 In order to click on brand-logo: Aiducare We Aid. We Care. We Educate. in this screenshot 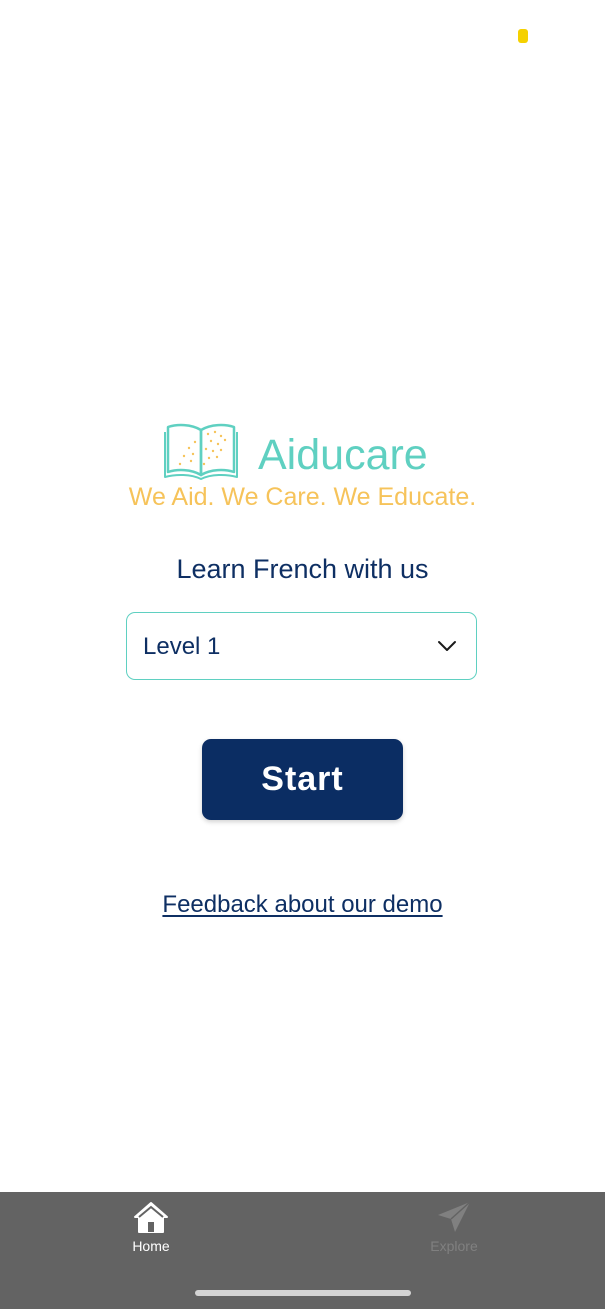, I will do `click(302, 468)`.